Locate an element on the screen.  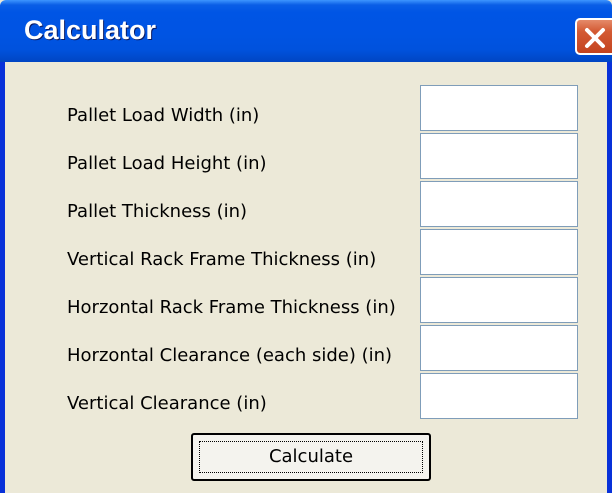
pallet-load-width-label: Pallet Load Width (in) is located at coordinates (163, 115).